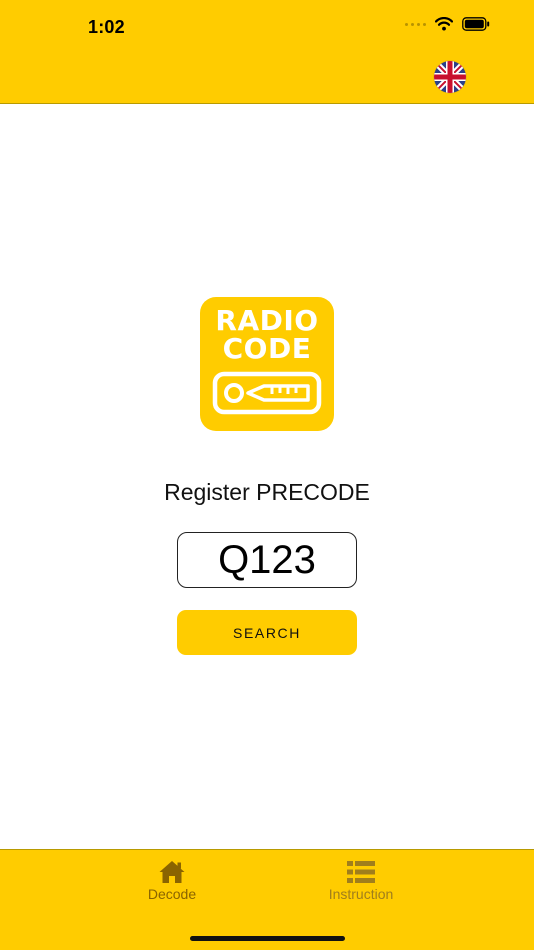 The image size is (534, 950). What do you see at coordinates (267, 348) in the screenshot?
I see `logo-text-line2: CODE` at bounding box center [267, 348].